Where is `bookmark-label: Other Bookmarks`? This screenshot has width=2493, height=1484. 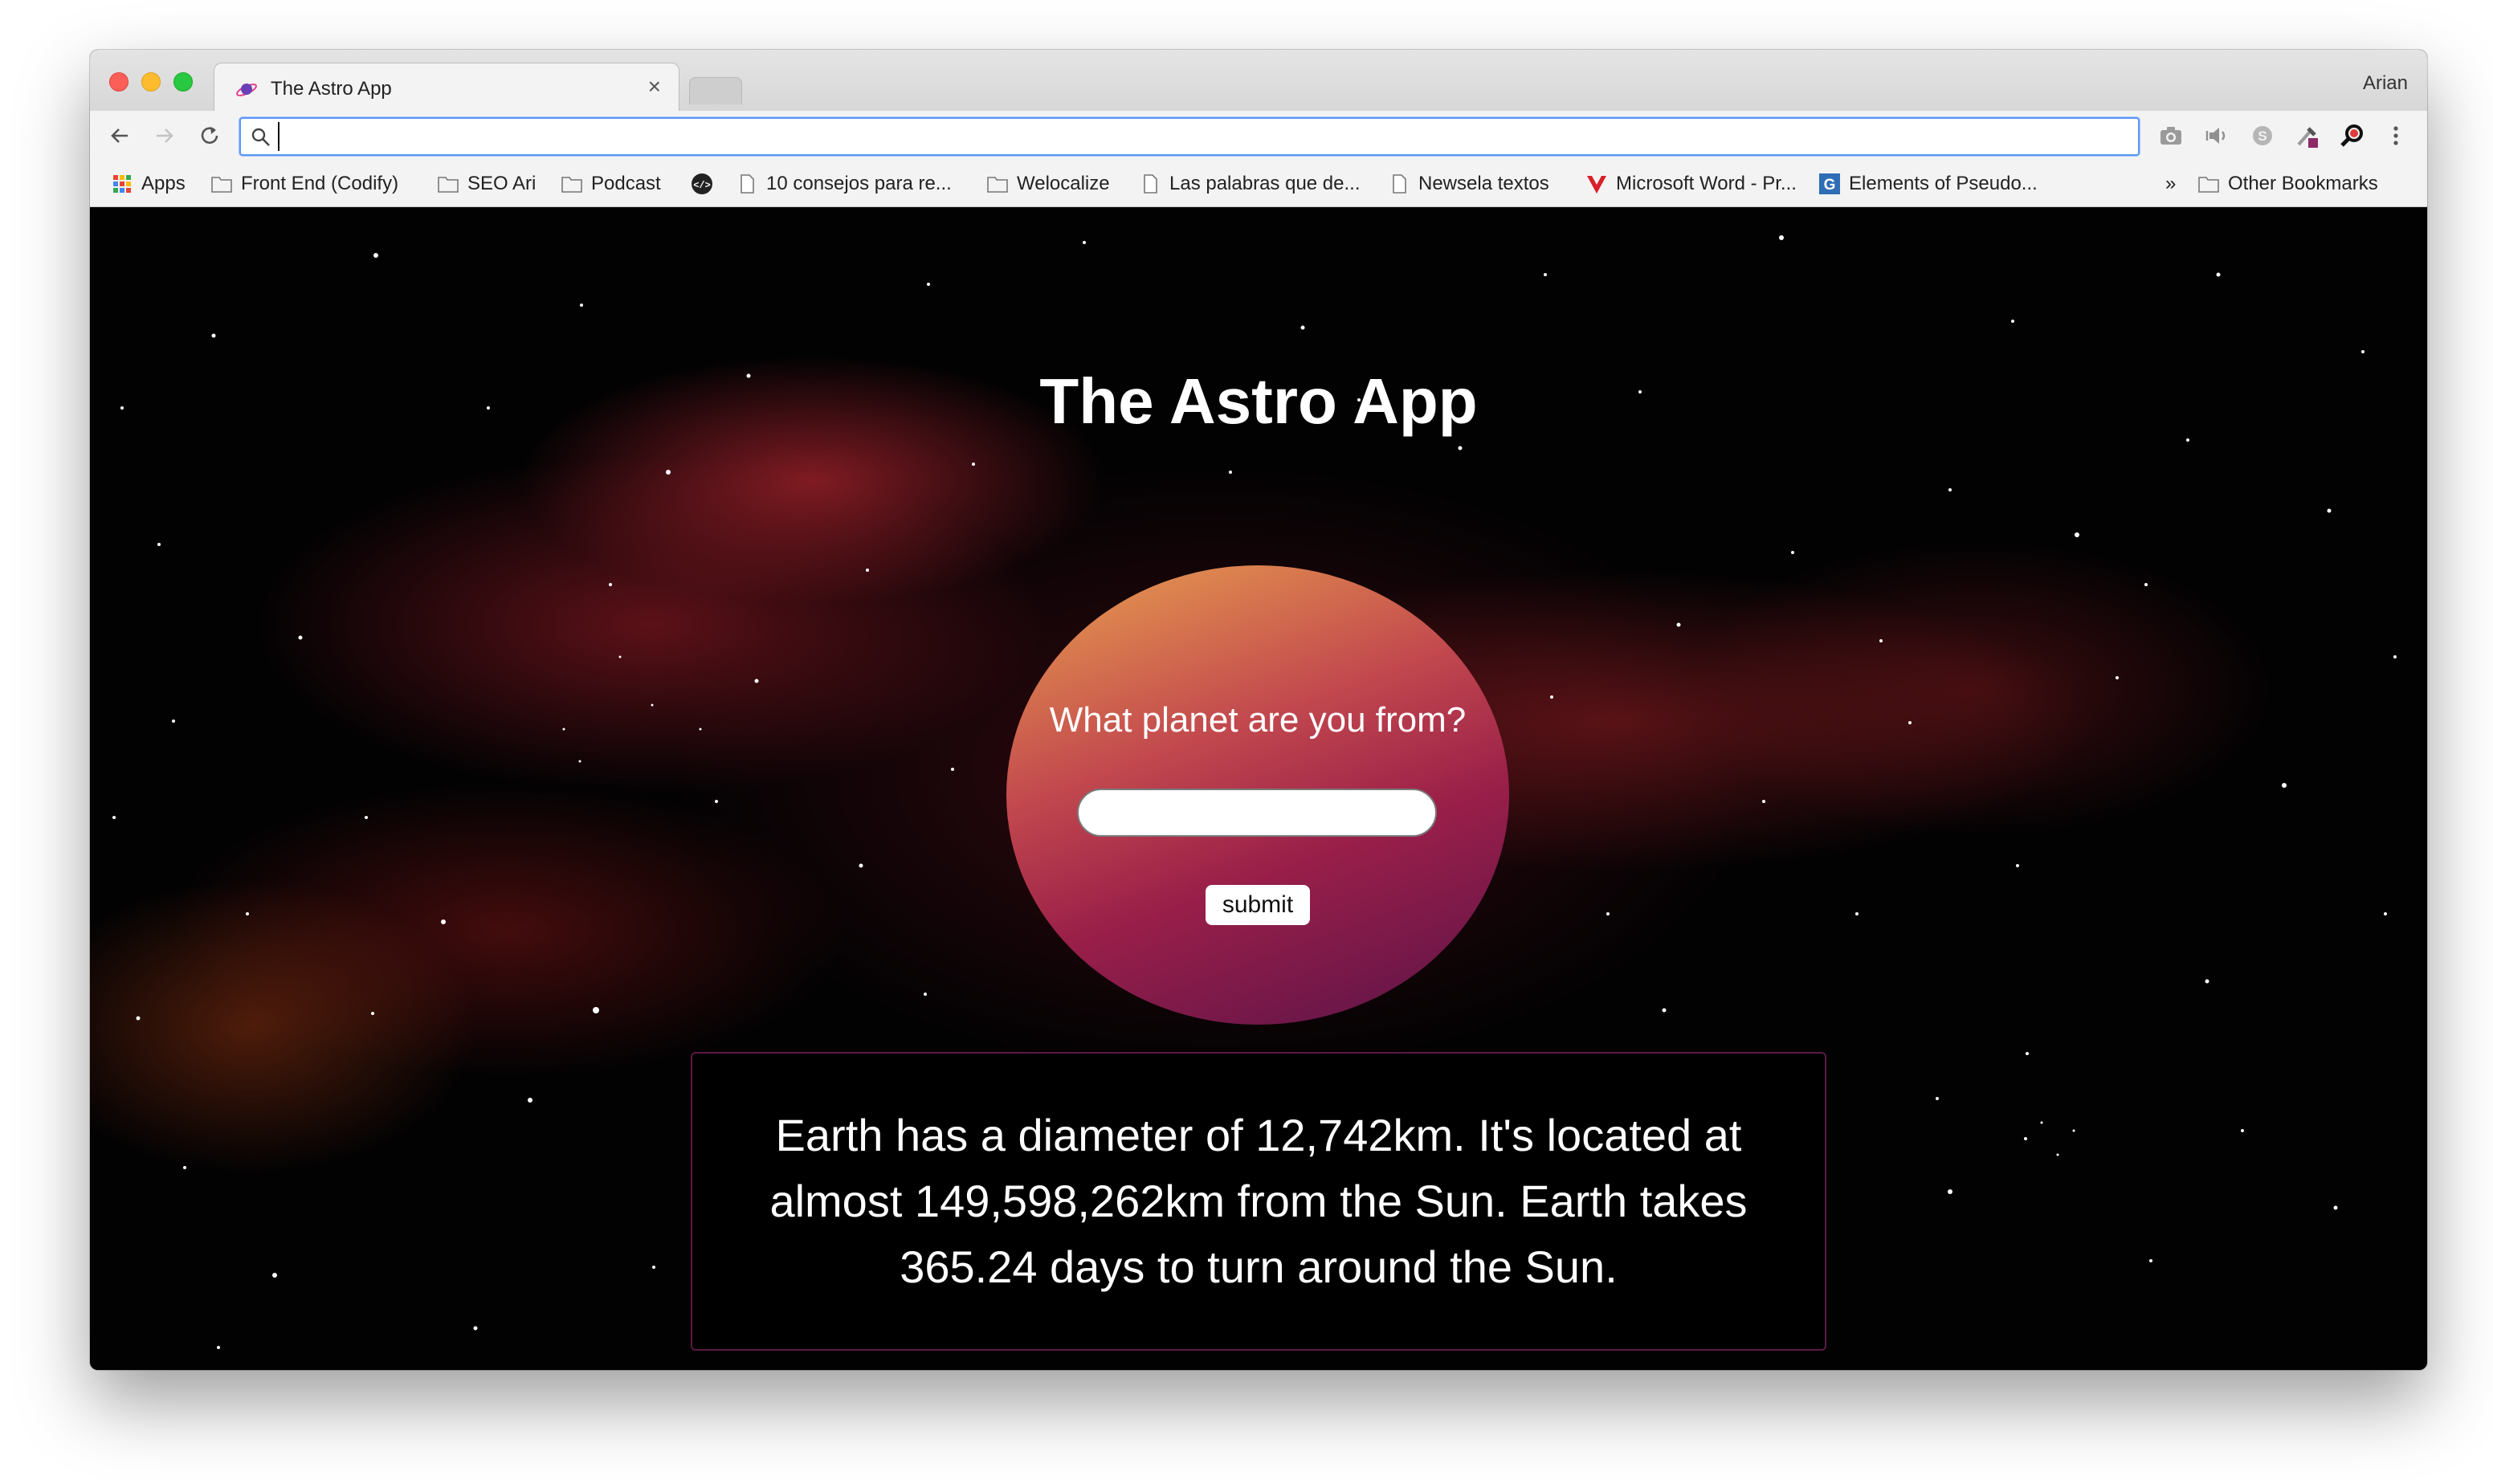 bookmark-label: Other Bookmarks is located at coordinates (2303, 183).